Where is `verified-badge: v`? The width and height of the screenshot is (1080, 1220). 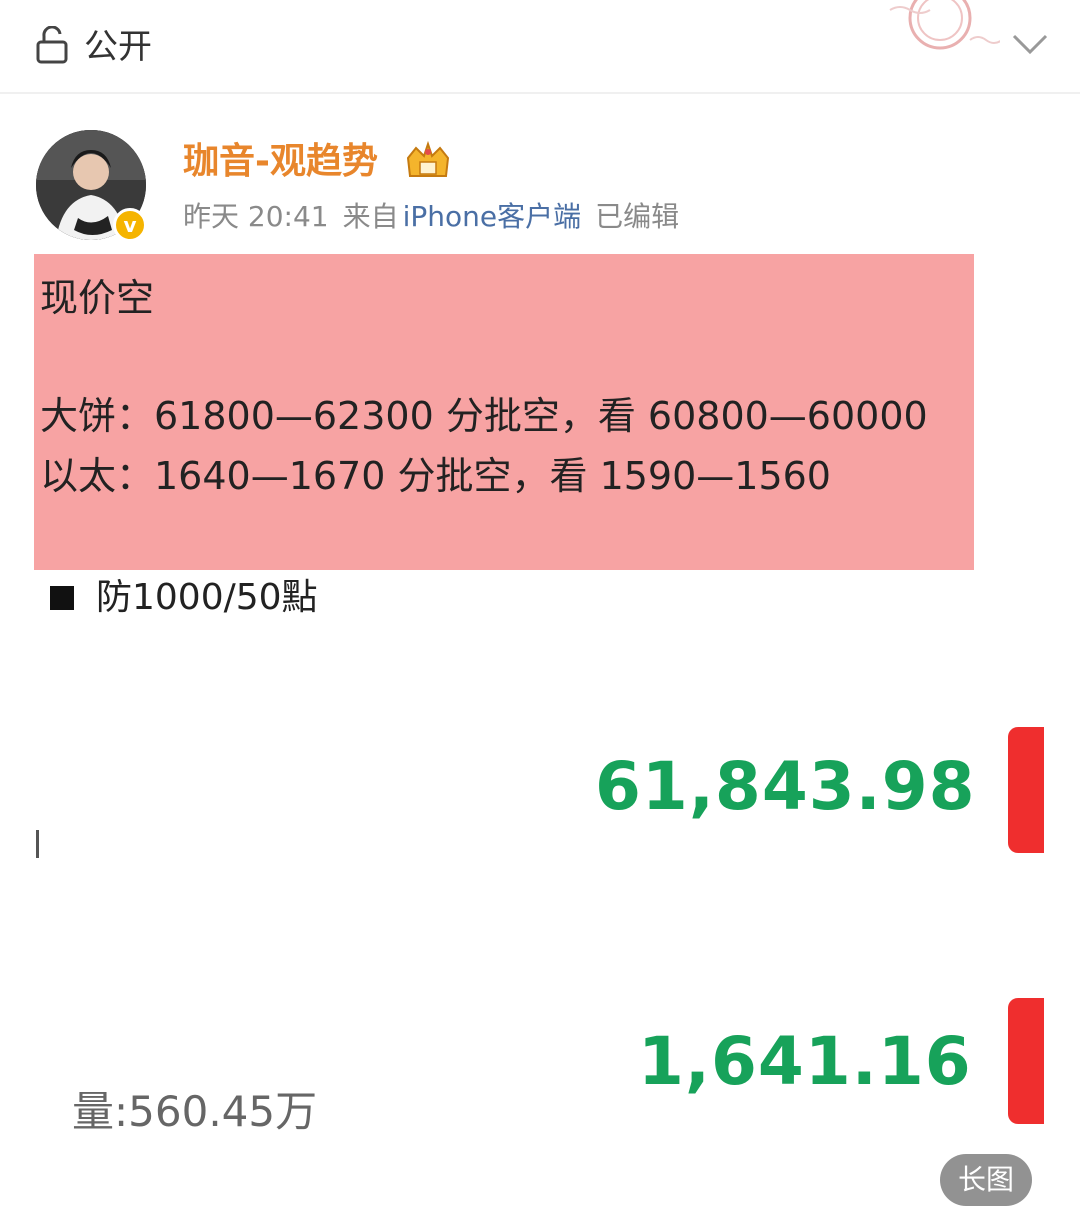 verified-badge: v is located at coordinates (130, 225).